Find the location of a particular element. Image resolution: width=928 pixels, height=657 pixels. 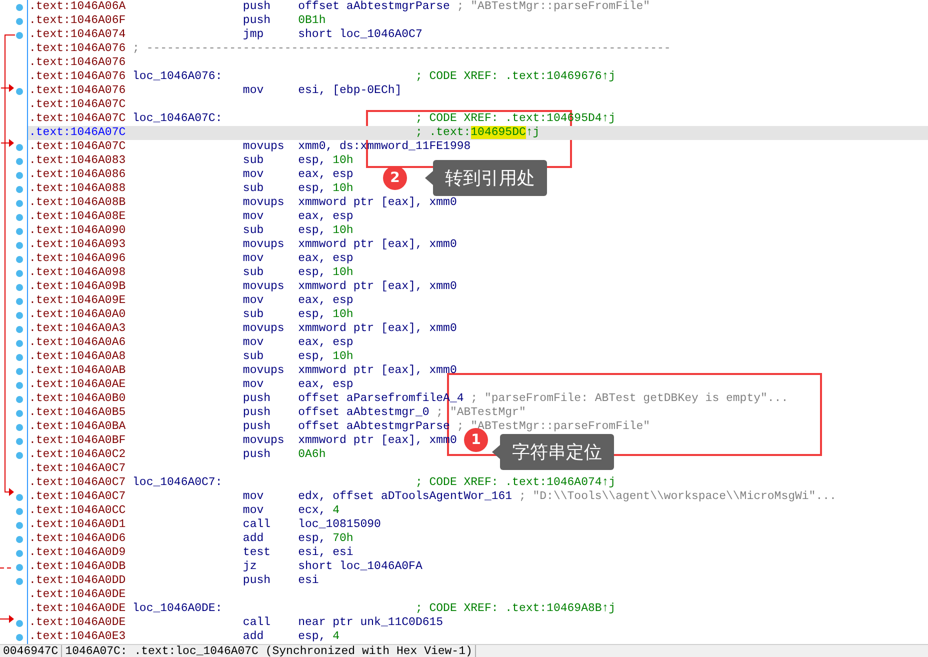

code-line: .text:1046A0AE mov eax, esp is located at coordinates (464, 385).